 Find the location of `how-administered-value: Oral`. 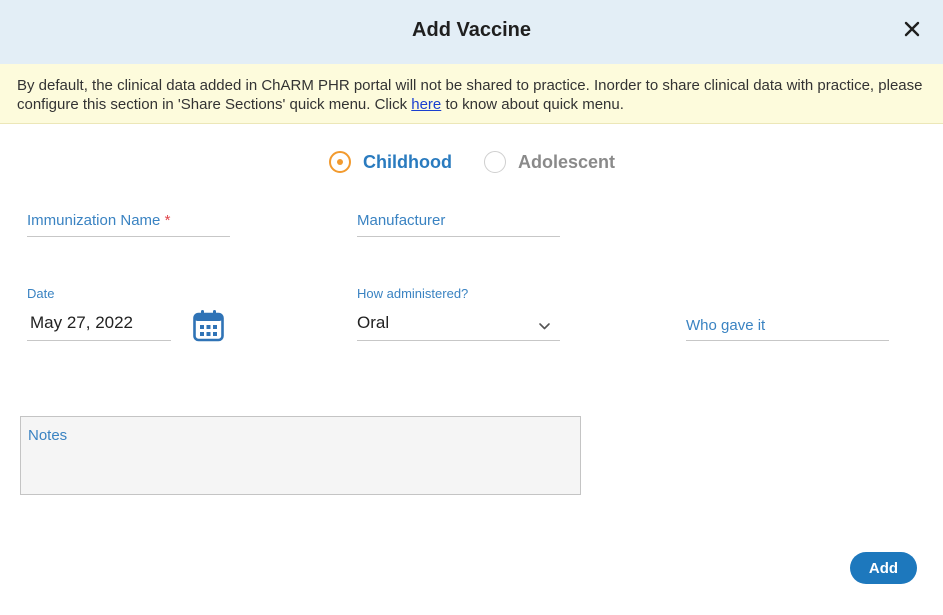

how-administered-value: Oral is located at coordinates (373, 322).